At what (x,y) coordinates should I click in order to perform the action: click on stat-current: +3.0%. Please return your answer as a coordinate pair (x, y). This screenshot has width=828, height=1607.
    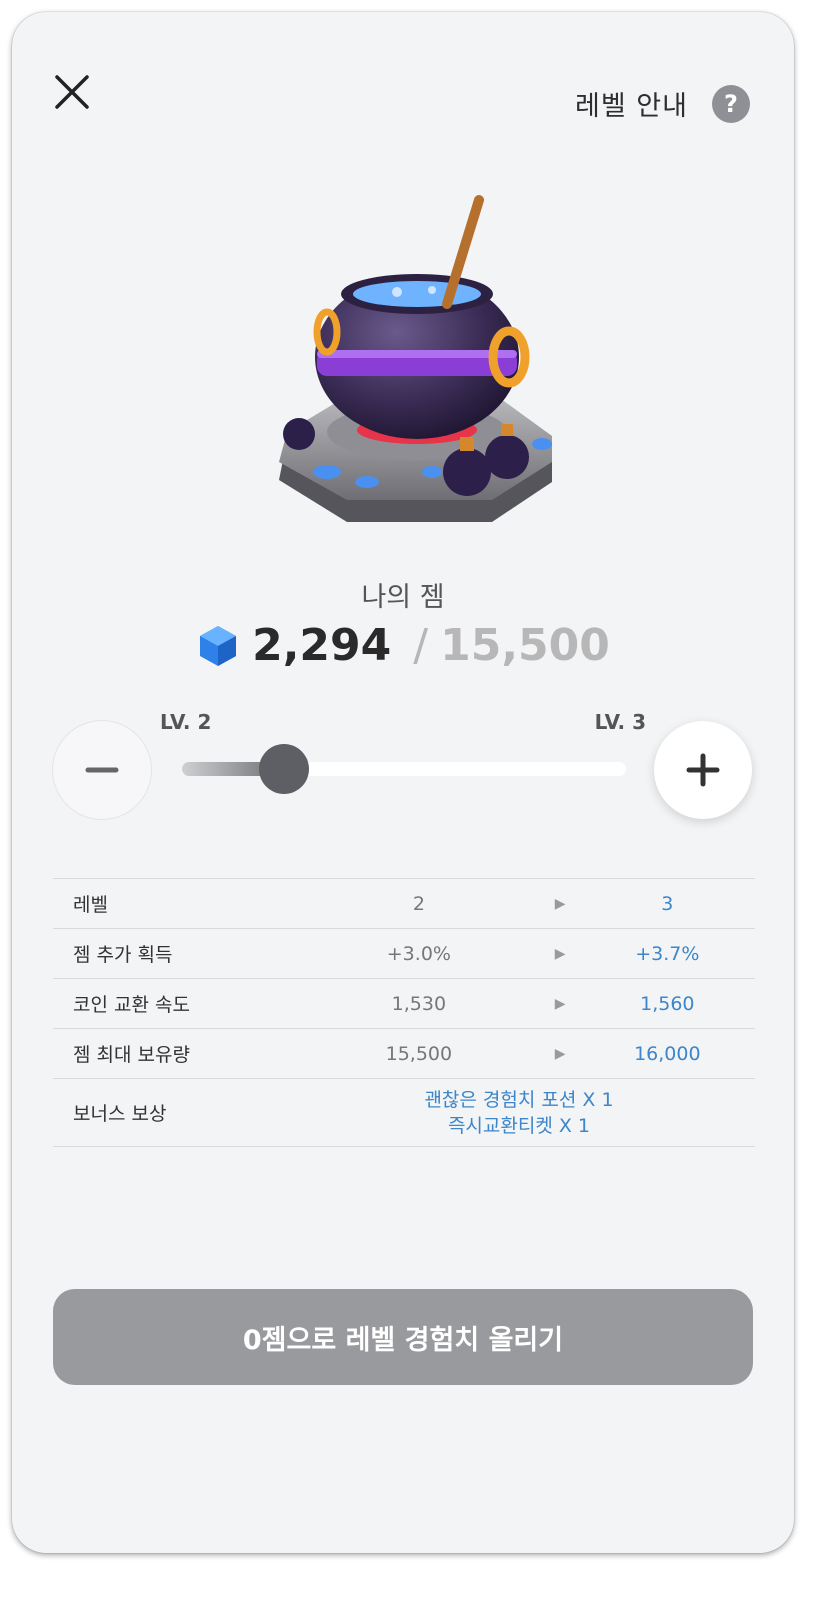
    Looking at the image, I should click on (418, 953).